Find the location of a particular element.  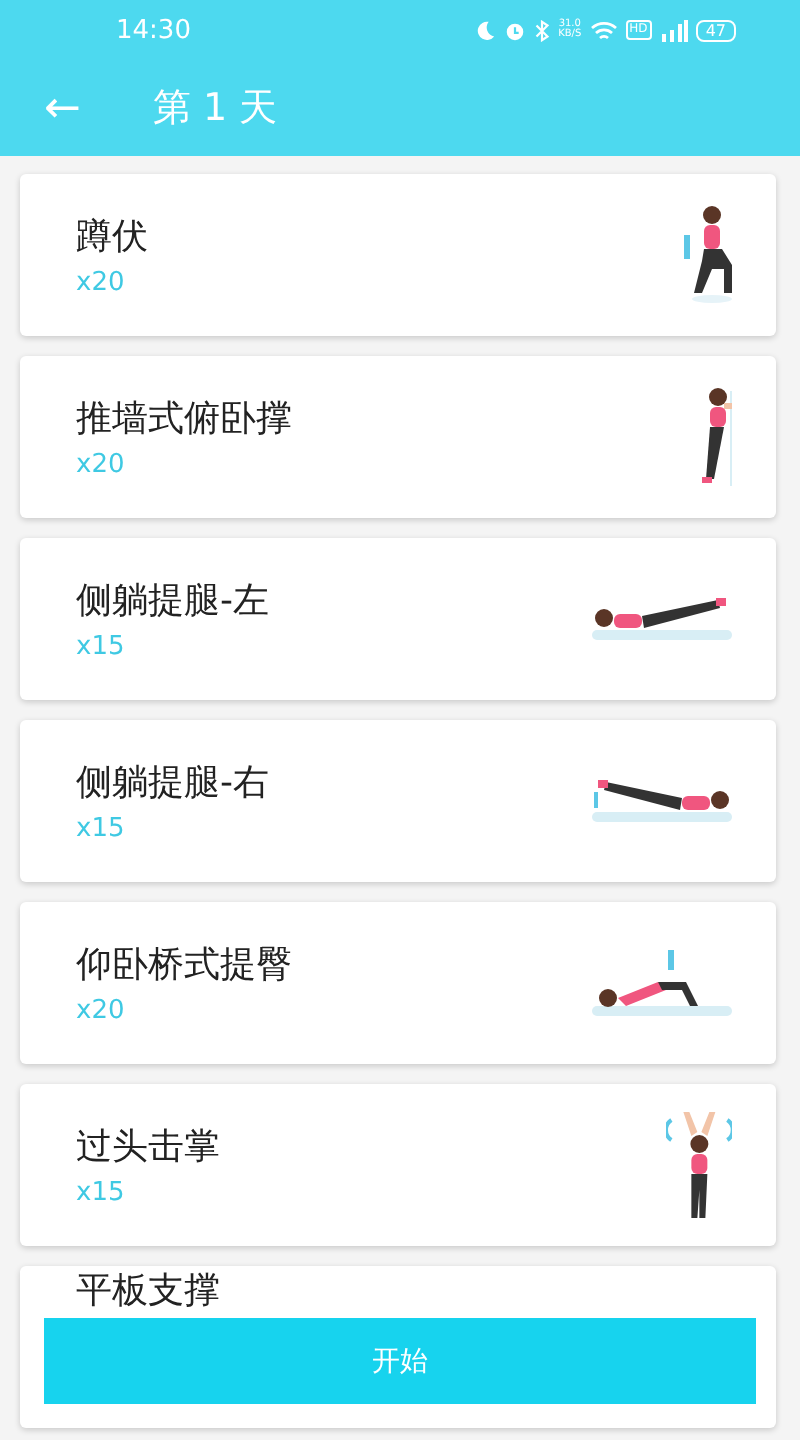

moon-icon is located at coordinates (485, 30).